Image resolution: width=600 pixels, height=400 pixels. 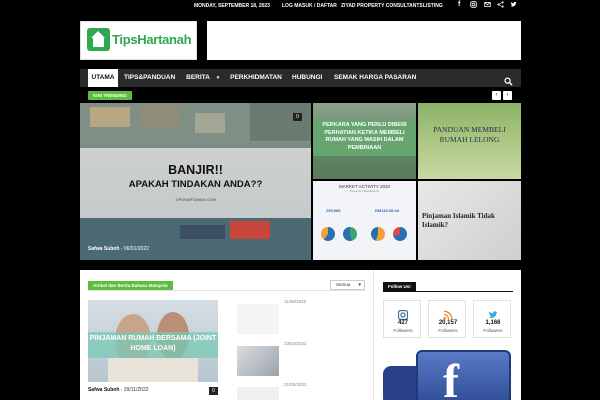 I want to click on featured-author: Safwa Suboh, so click(x=103, y=390).